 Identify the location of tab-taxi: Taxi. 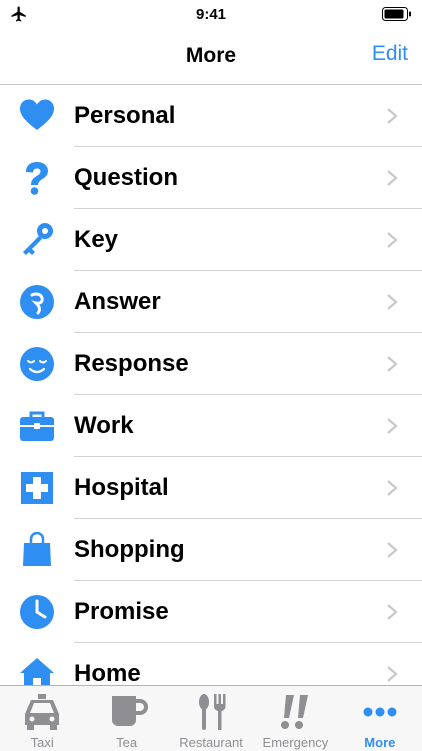
(42, 718).